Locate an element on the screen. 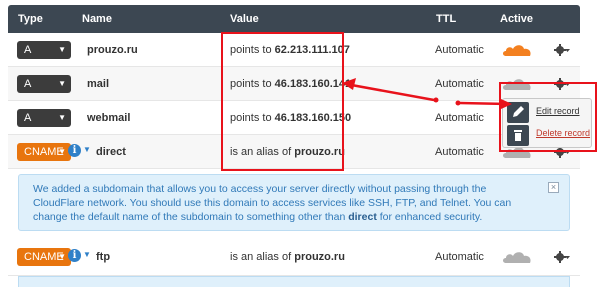 The height and width of the screenshot is (287, 600). header-value: Value is located at coordinates (244, 19).